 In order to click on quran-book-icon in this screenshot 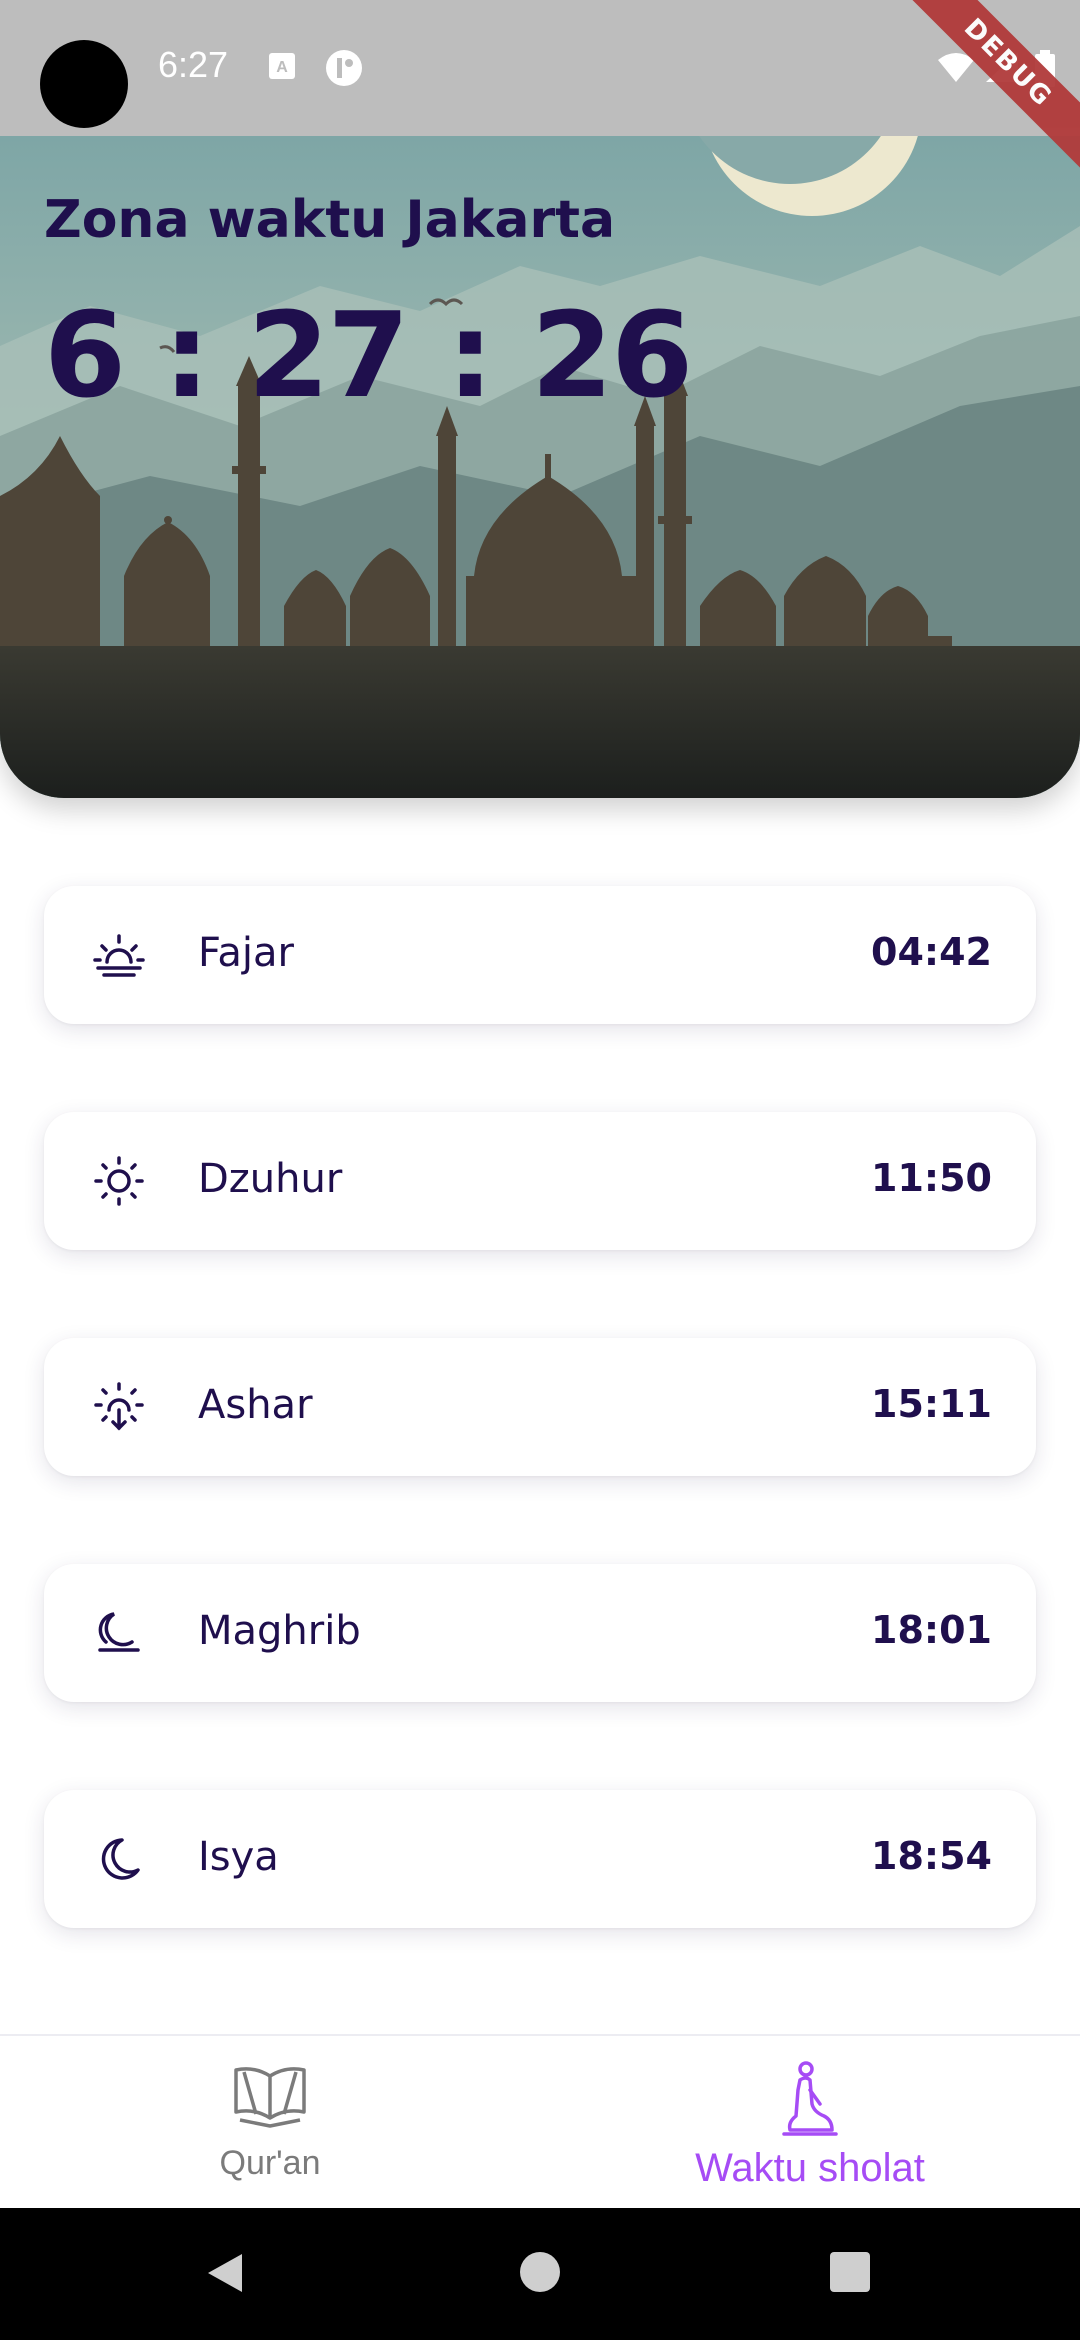, I will do `click(270, 2097)`.